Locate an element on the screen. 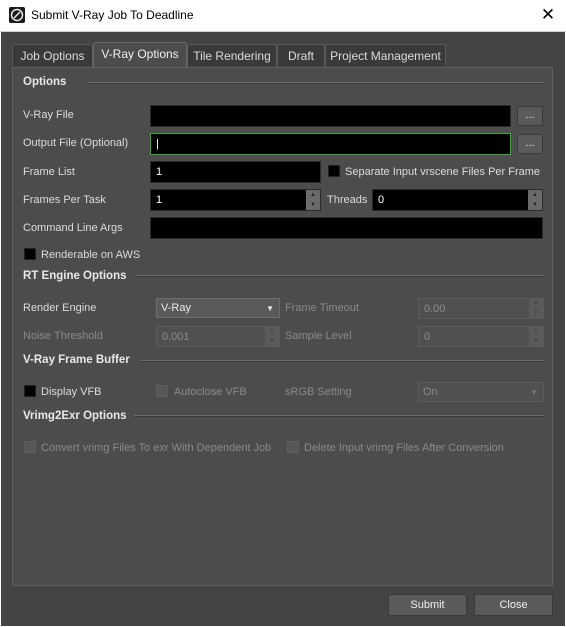  vrimg2exr-divider is located at coordinates (339, 416).